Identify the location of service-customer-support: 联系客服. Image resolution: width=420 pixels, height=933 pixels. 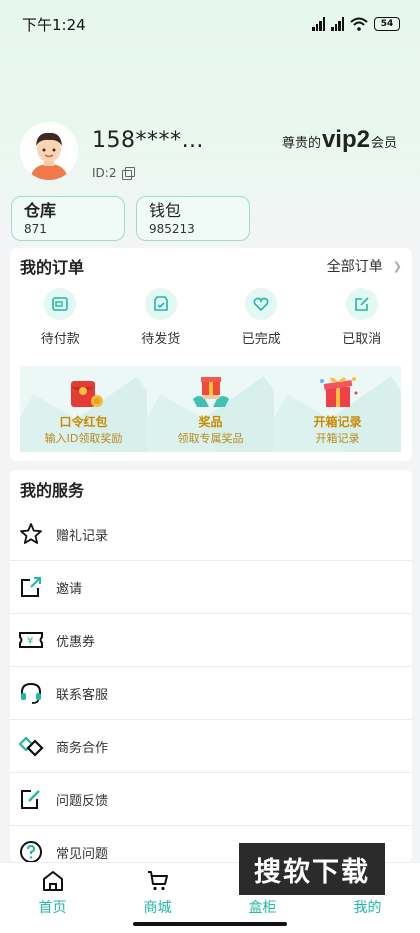
(211, 693).